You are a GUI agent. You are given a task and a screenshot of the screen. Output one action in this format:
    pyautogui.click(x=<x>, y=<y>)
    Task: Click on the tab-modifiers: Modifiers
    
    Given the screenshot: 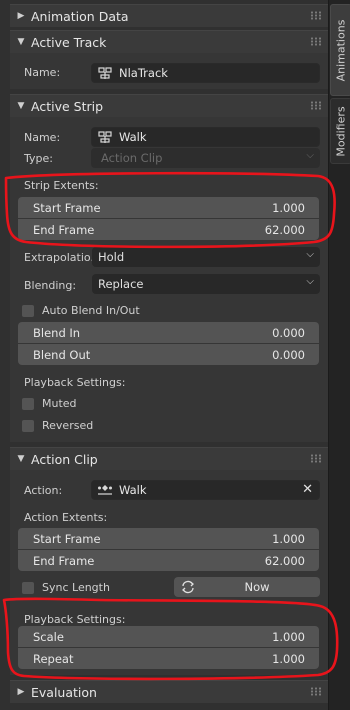 What is the action you would take?
    pyautogui.click(x=340, y=131)
    